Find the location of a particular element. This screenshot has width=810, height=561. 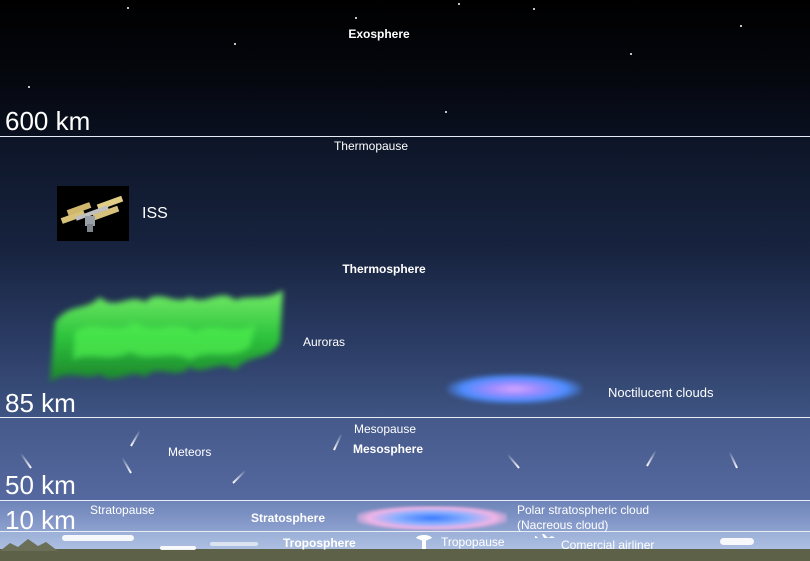

meteors-label: Meteors is located at coordinates (190, 452).